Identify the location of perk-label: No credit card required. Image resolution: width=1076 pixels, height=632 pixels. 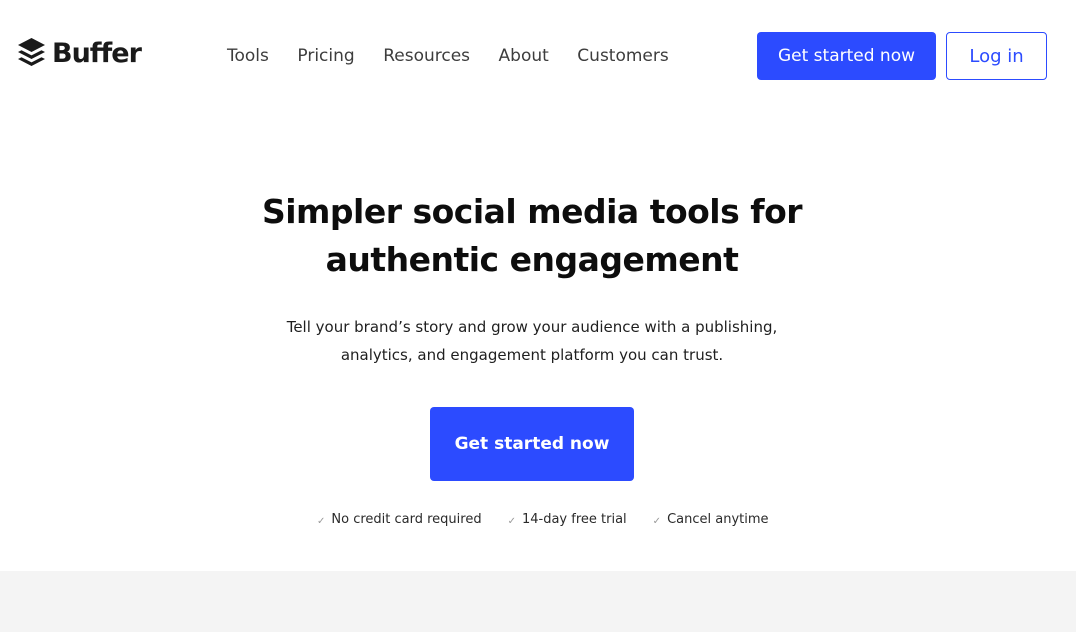
(406, 519).